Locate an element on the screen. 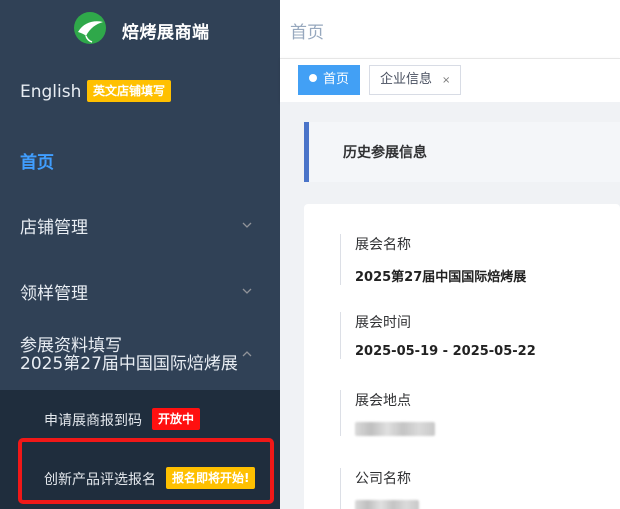 Image resolution: width=620 pixels, height=509 pixels. tag-label: 企业信息 is located at coordinates (406, 79).